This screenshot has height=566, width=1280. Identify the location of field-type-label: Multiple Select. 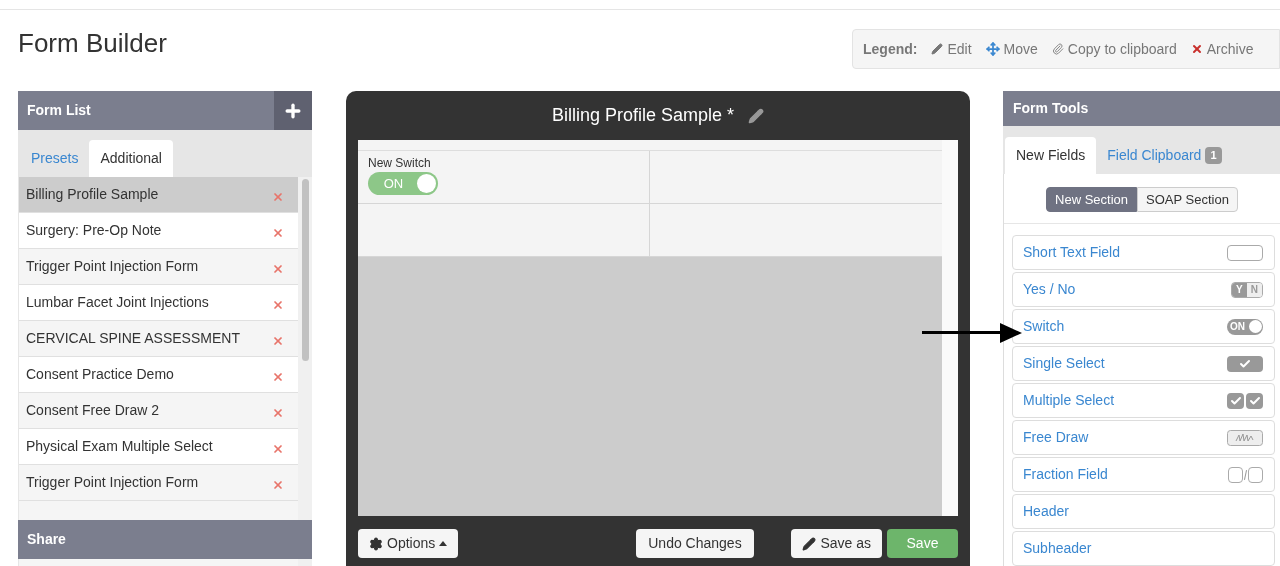
(1069, 400).